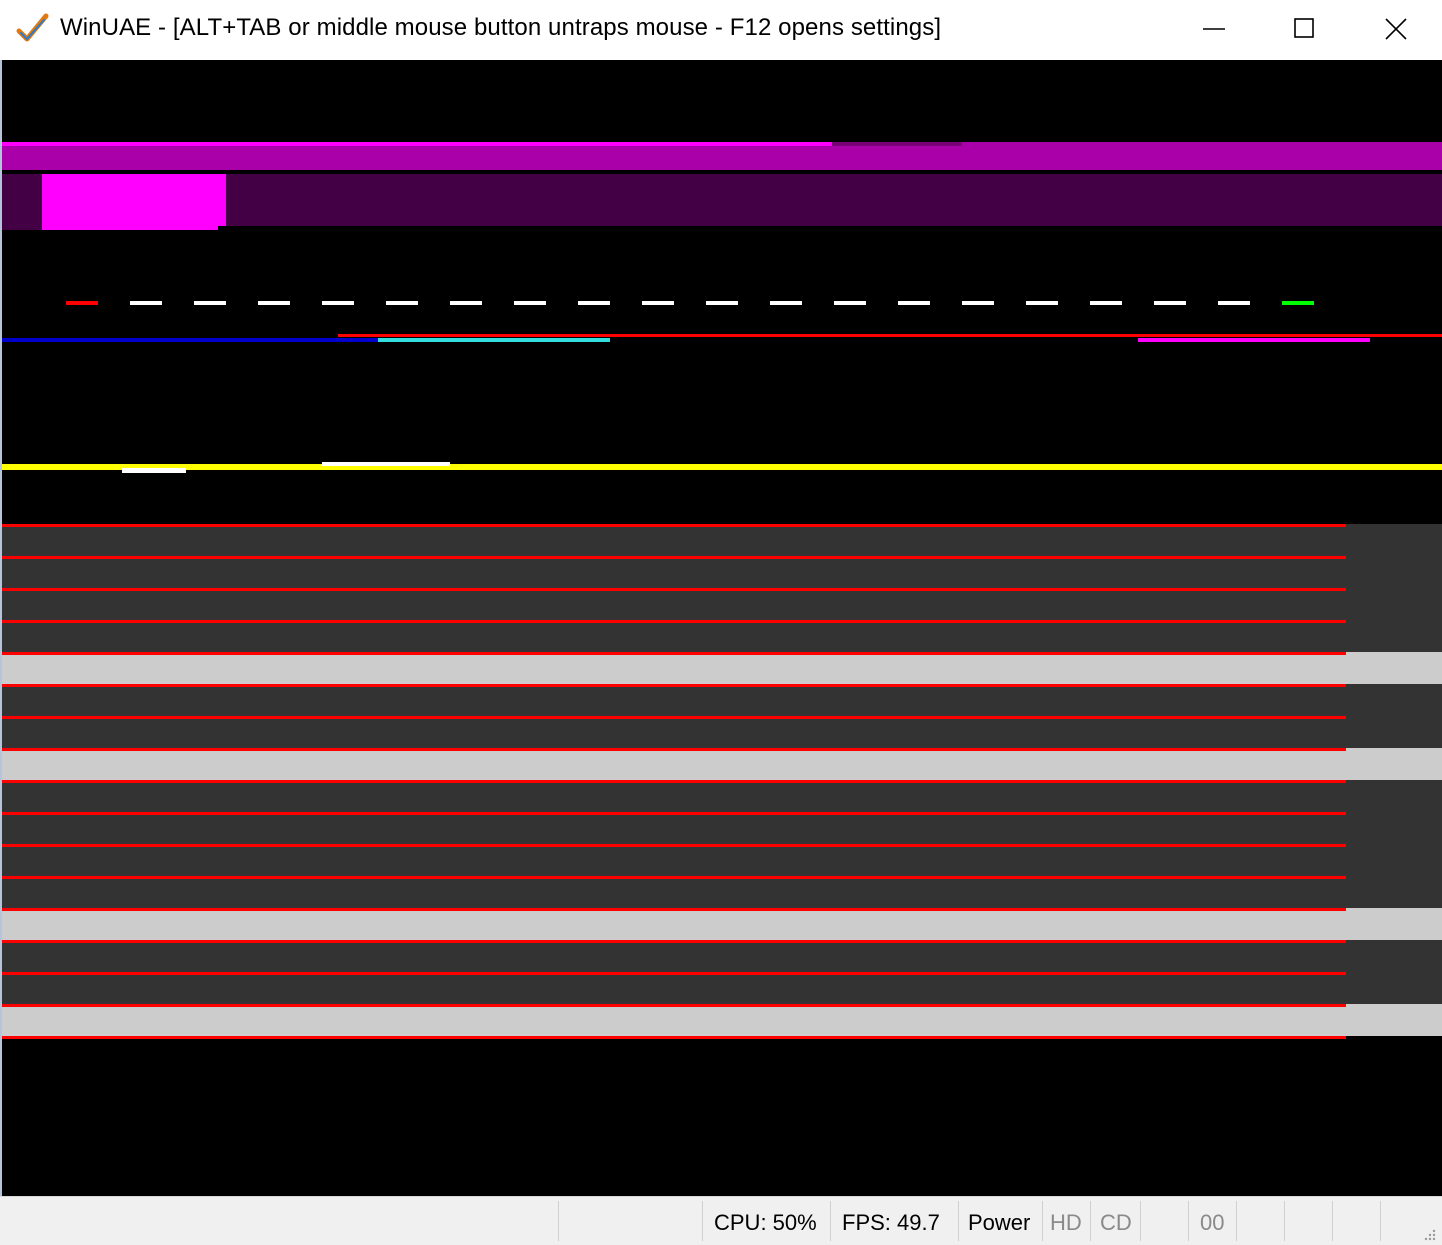 Image resolution: width=1442 pixels, height=1245 pixels. Describe the element at coordinates (494, 340) in the screenshot. I see `cyan-line` at that location.